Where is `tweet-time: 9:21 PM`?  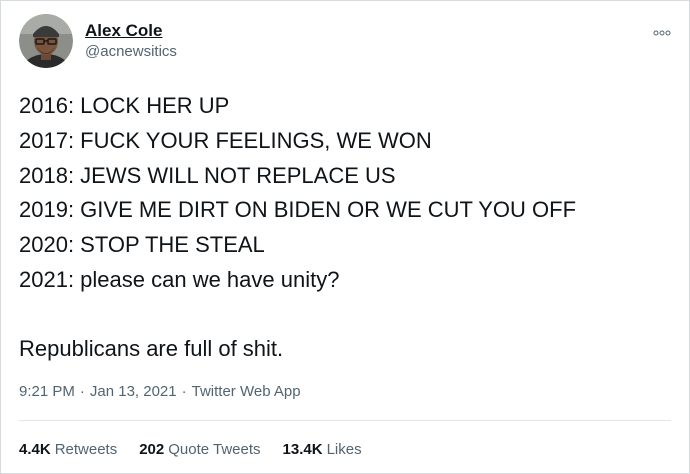 tweet-time: 9:21 PM is located at coordinates (47, 391).